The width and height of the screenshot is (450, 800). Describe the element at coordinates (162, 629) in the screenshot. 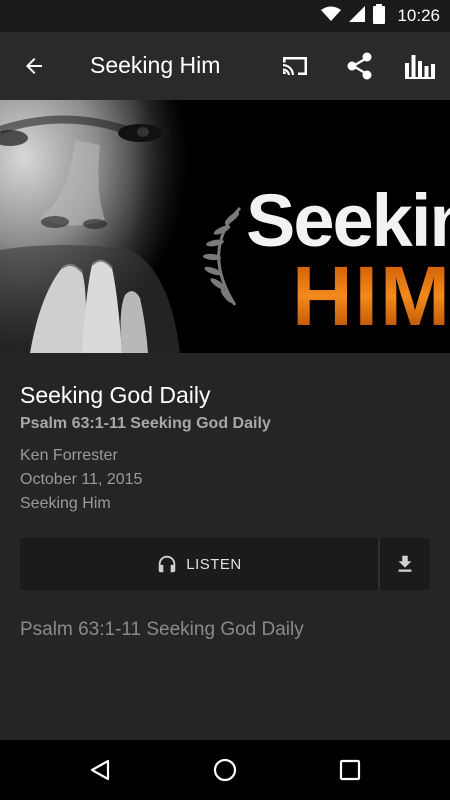

I see `episode-description: Psalm 63:1-11 Seeking God Daily` at that location.